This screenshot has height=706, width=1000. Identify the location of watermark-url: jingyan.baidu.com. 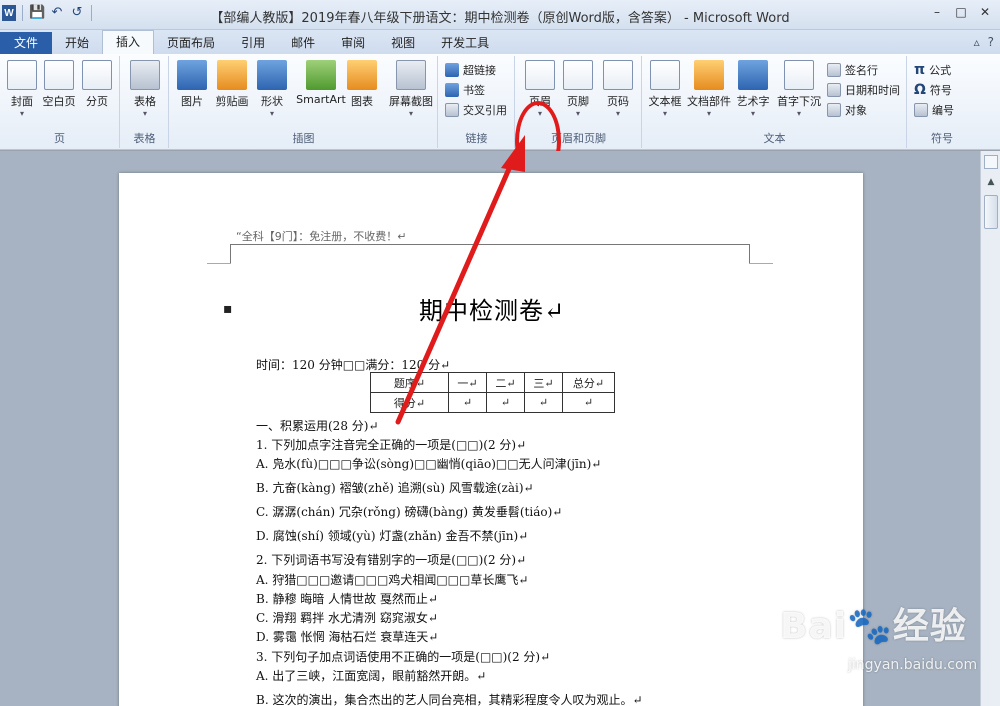
(913, 665).